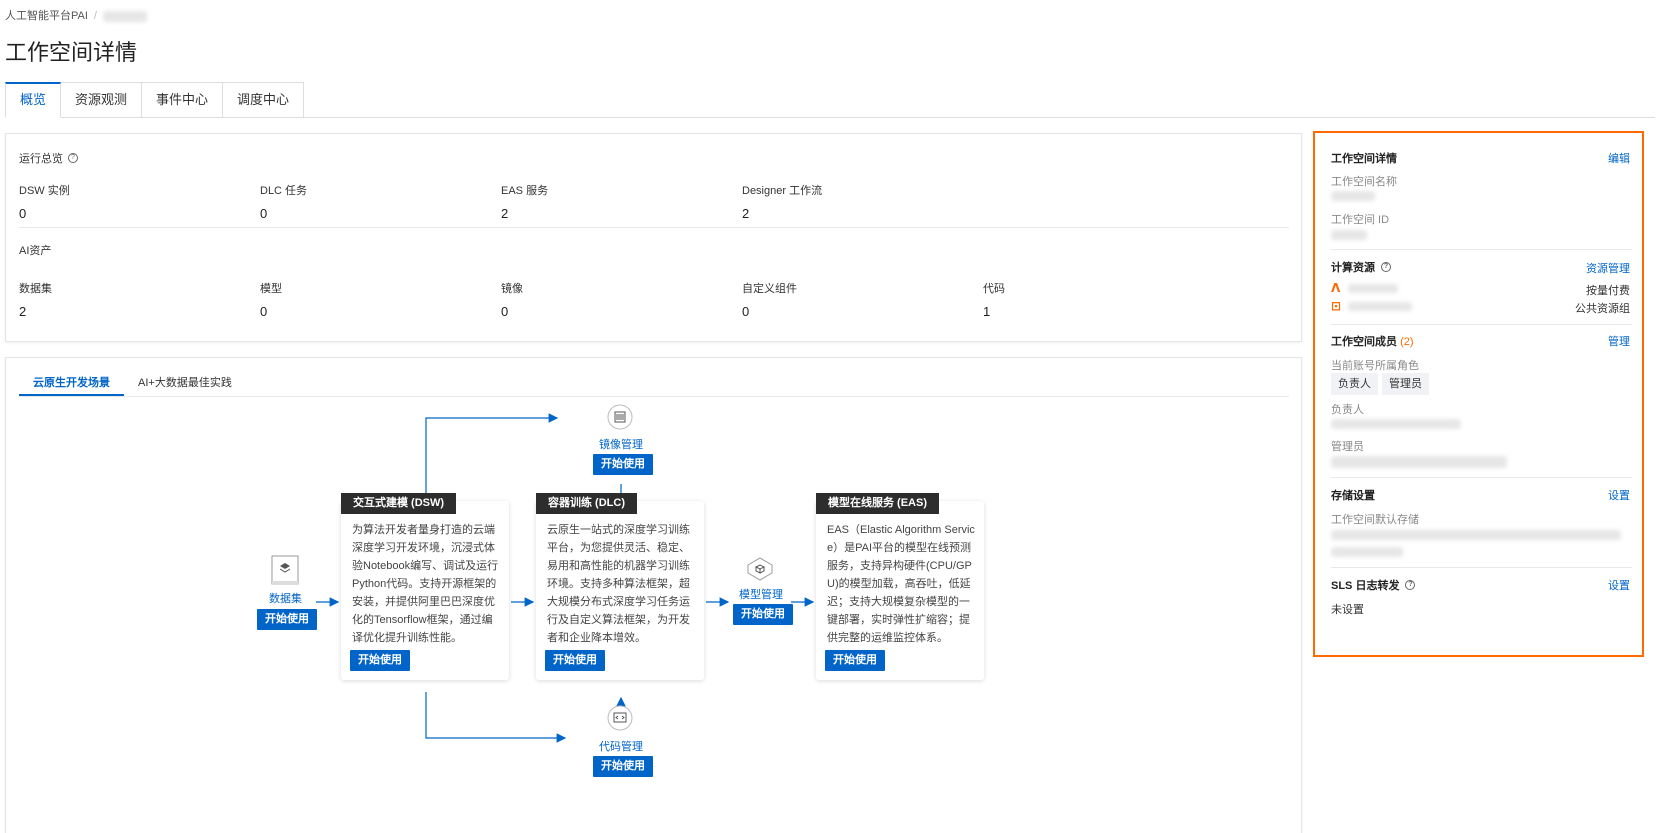  What do you see at coordinates (621, 444) in the screenshot?
I see `image-management-label: 镜像管理` at bounding box center [621, 444].